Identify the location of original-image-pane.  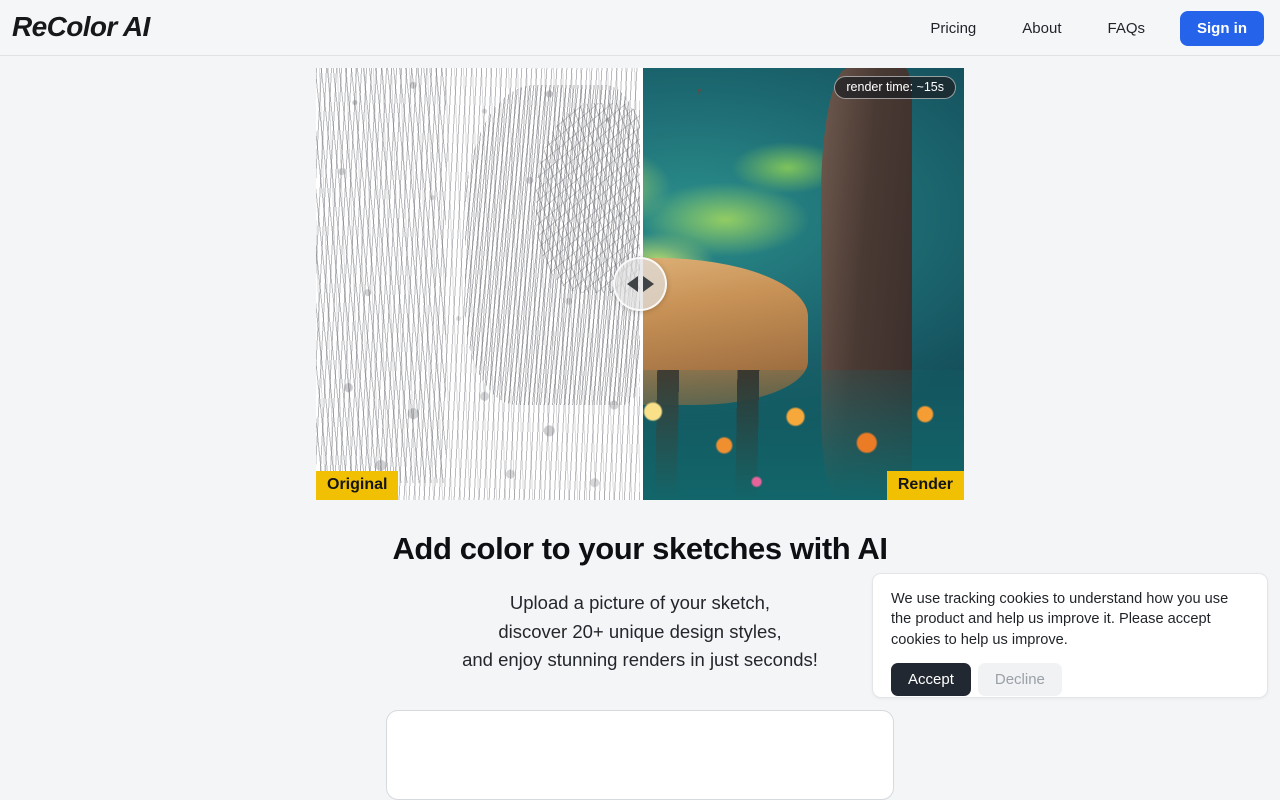
(478, 284).